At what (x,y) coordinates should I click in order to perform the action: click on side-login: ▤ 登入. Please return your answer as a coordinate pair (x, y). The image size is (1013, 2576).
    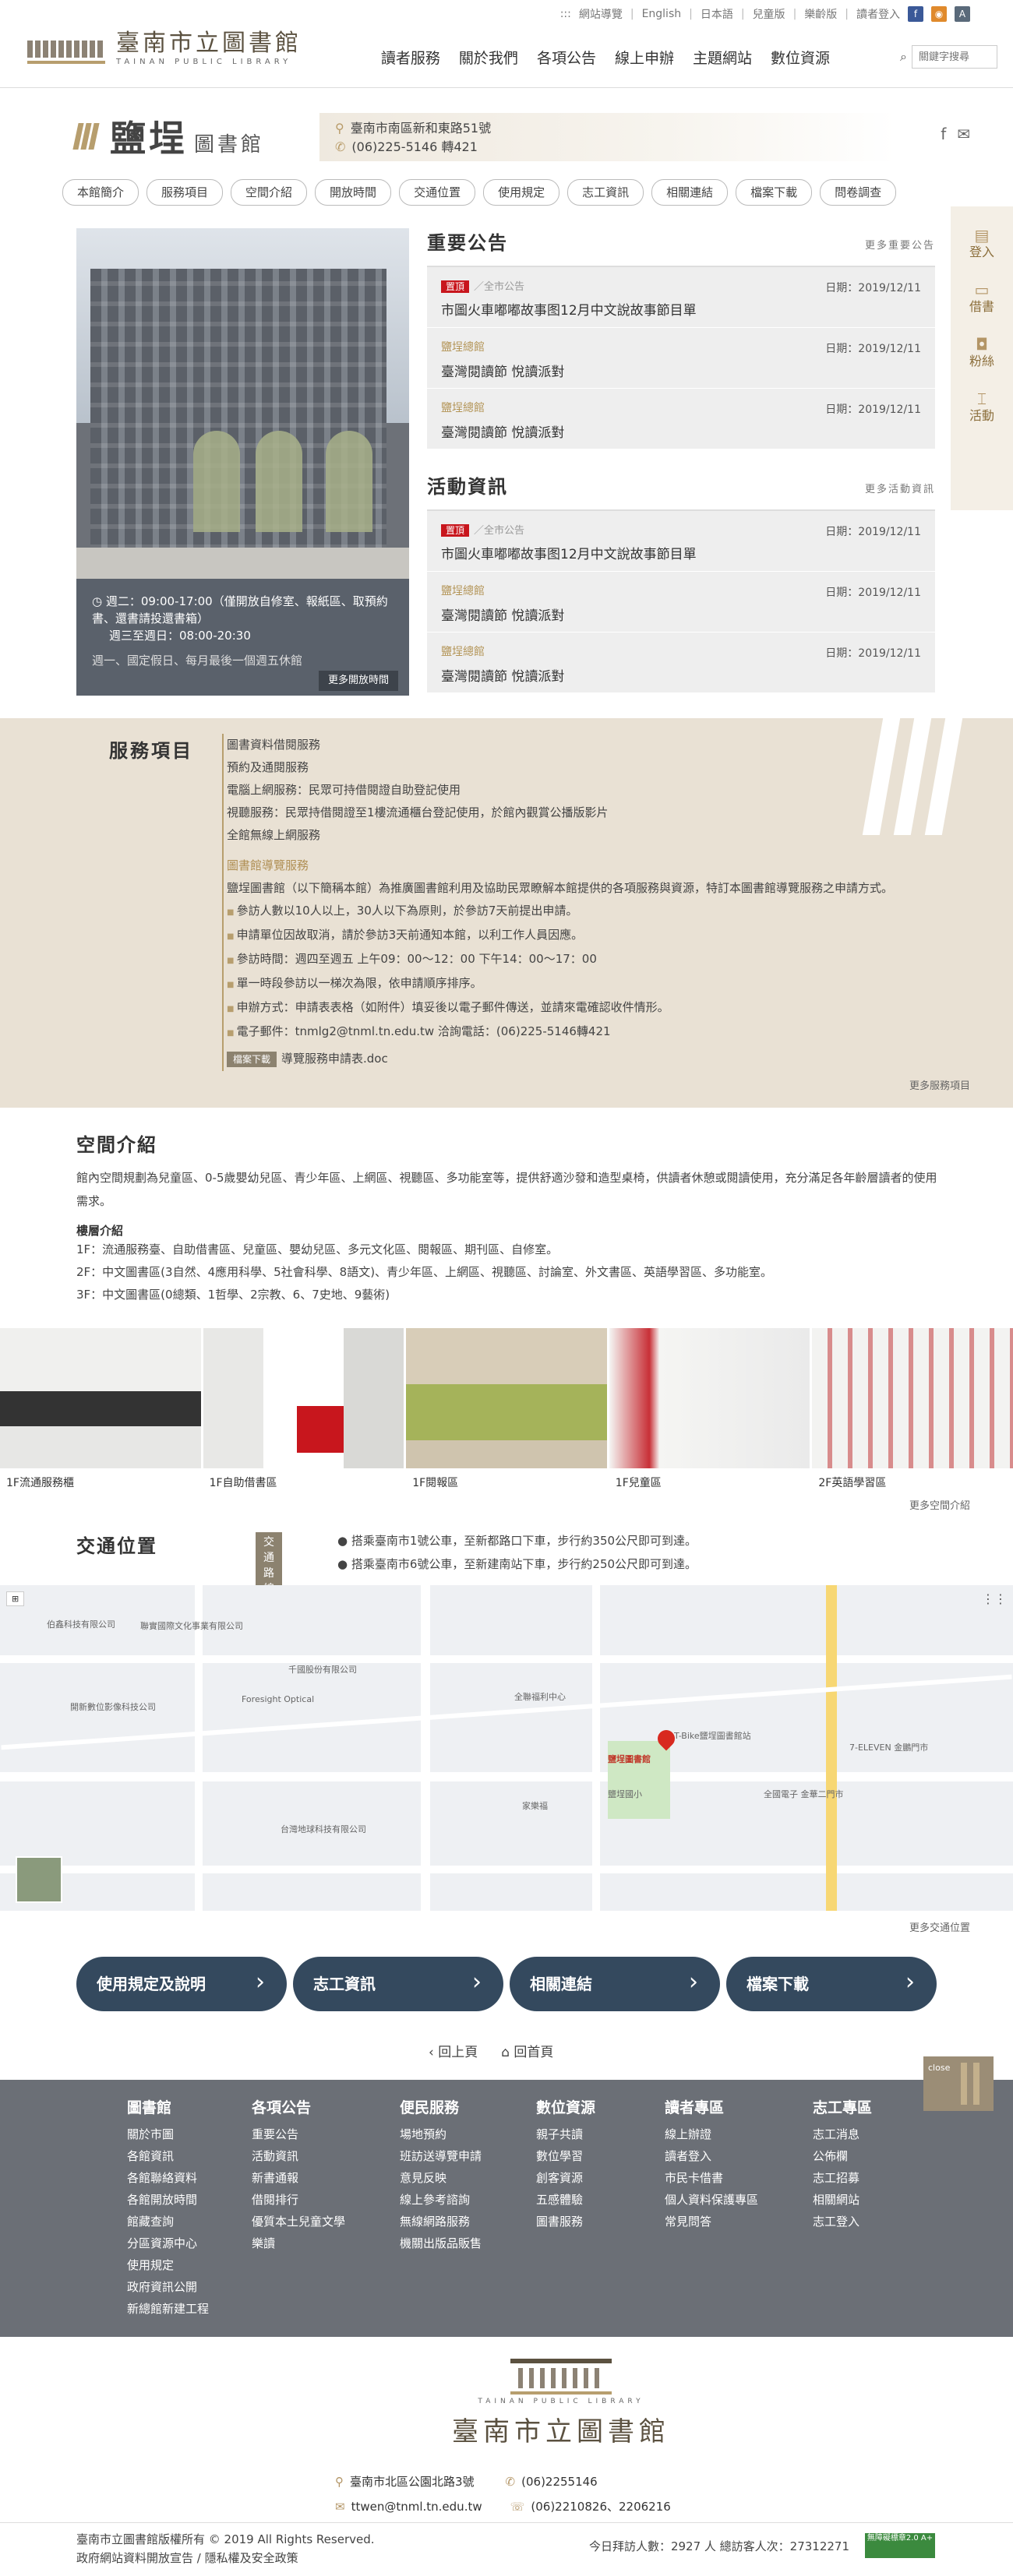
    Looking at the image, I should click on (982, 244).